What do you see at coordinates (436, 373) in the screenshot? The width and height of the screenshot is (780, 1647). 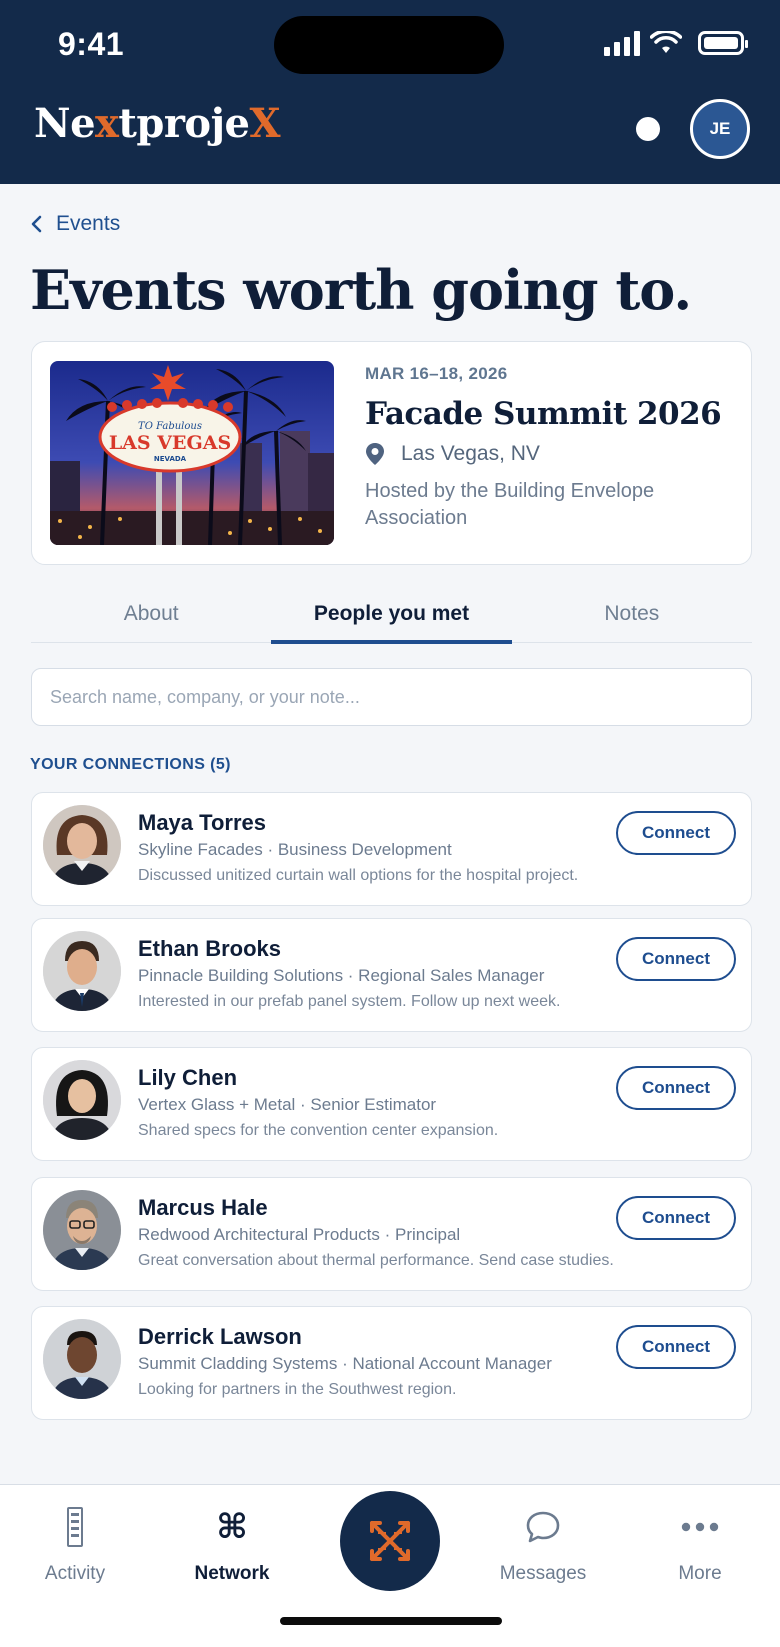 I see `event-date: MAR 16–18, 2026` at bounding box center [436, 373].